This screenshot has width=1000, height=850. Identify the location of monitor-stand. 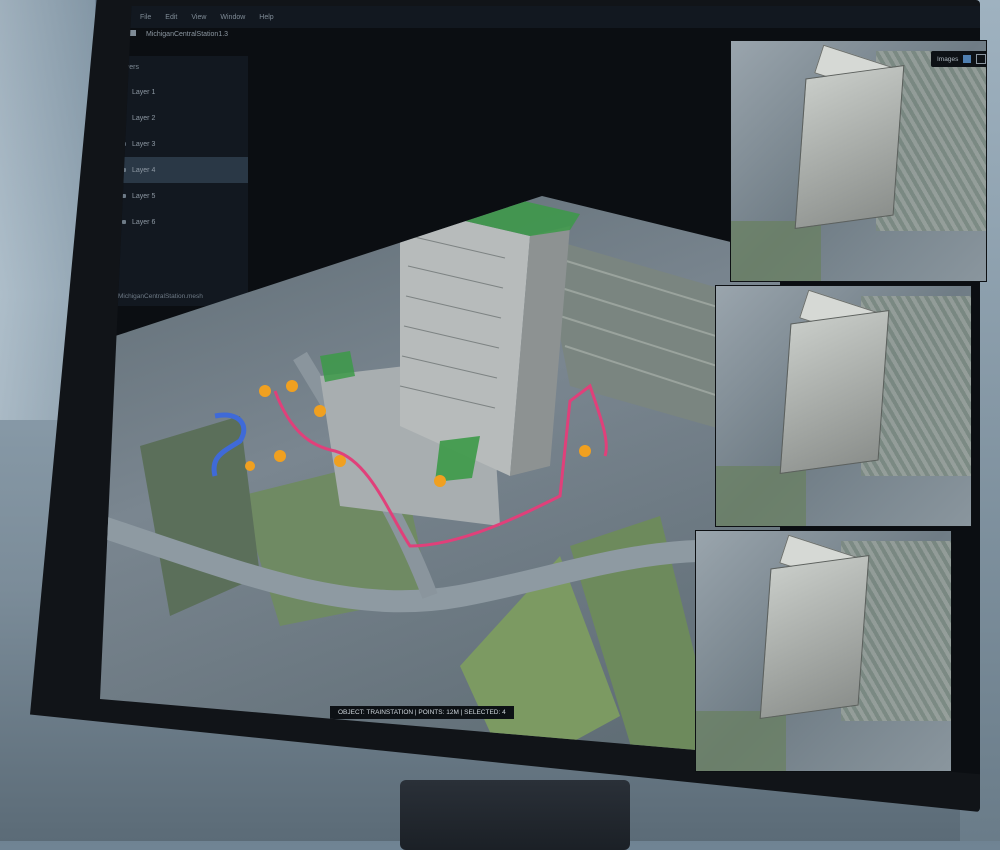
(515, 815).